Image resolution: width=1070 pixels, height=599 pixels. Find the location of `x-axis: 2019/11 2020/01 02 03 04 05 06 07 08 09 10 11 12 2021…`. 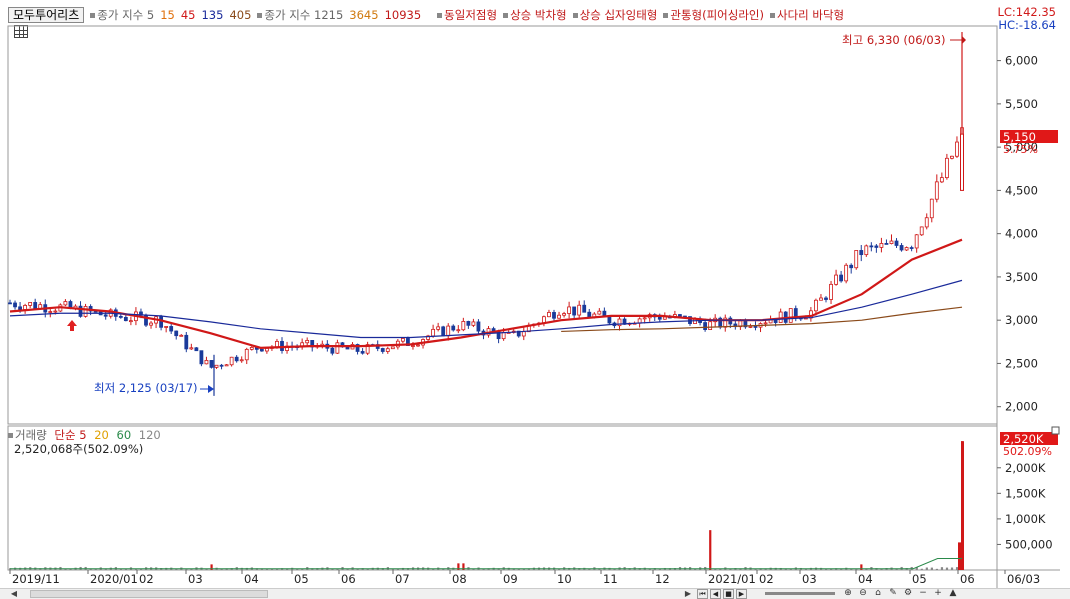

x-axis: 2019/11 2020/01 02 03 04 05 06 07 08 09 10 11 12 2021… is located at coordinates (524, 578).